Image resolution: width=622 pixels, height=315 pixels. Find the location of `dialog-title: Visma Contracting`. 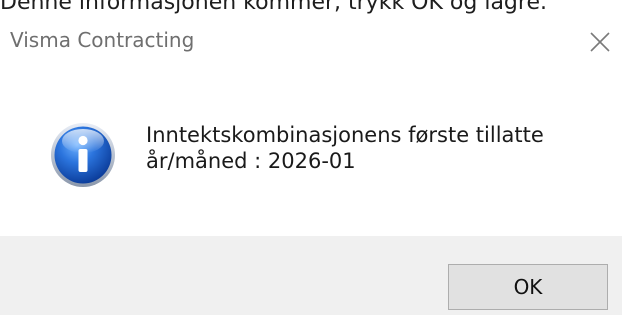

dialog-title: Visma Contracting is located at coordinates (102, 40).